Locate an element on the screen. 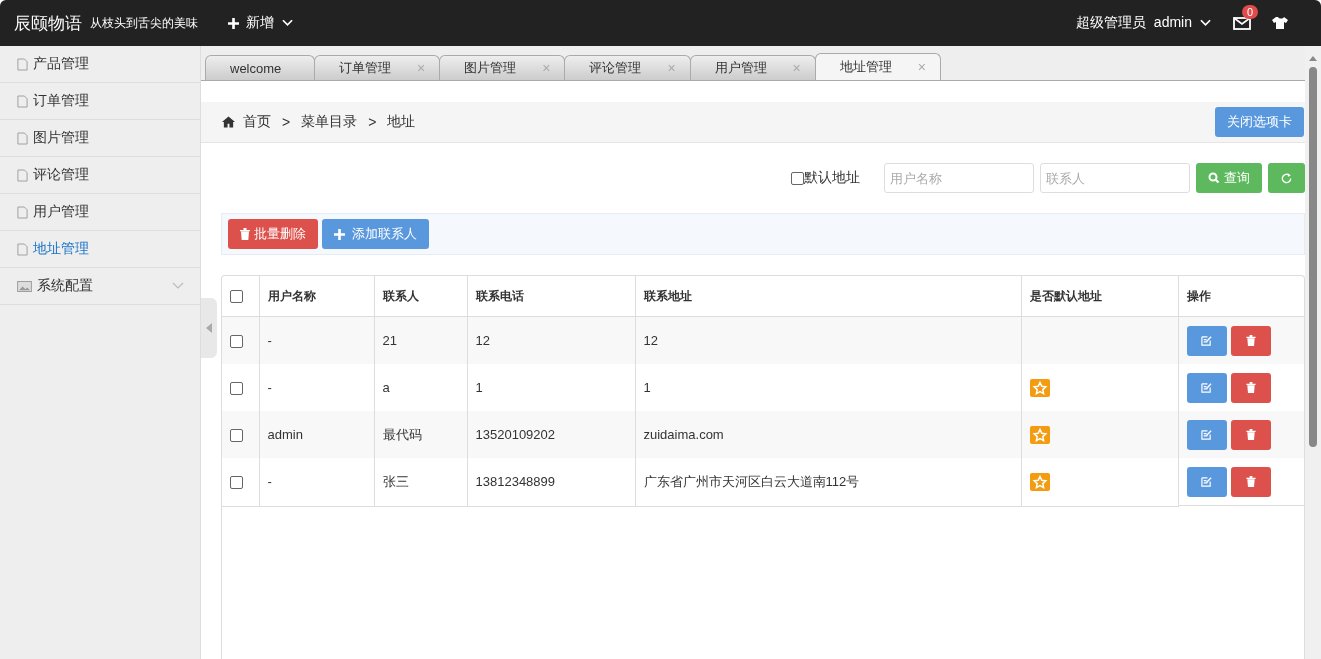 The width and height of the screenshot is (1321, 659). triangle-up-icon is located at coordinates (1313, 58).